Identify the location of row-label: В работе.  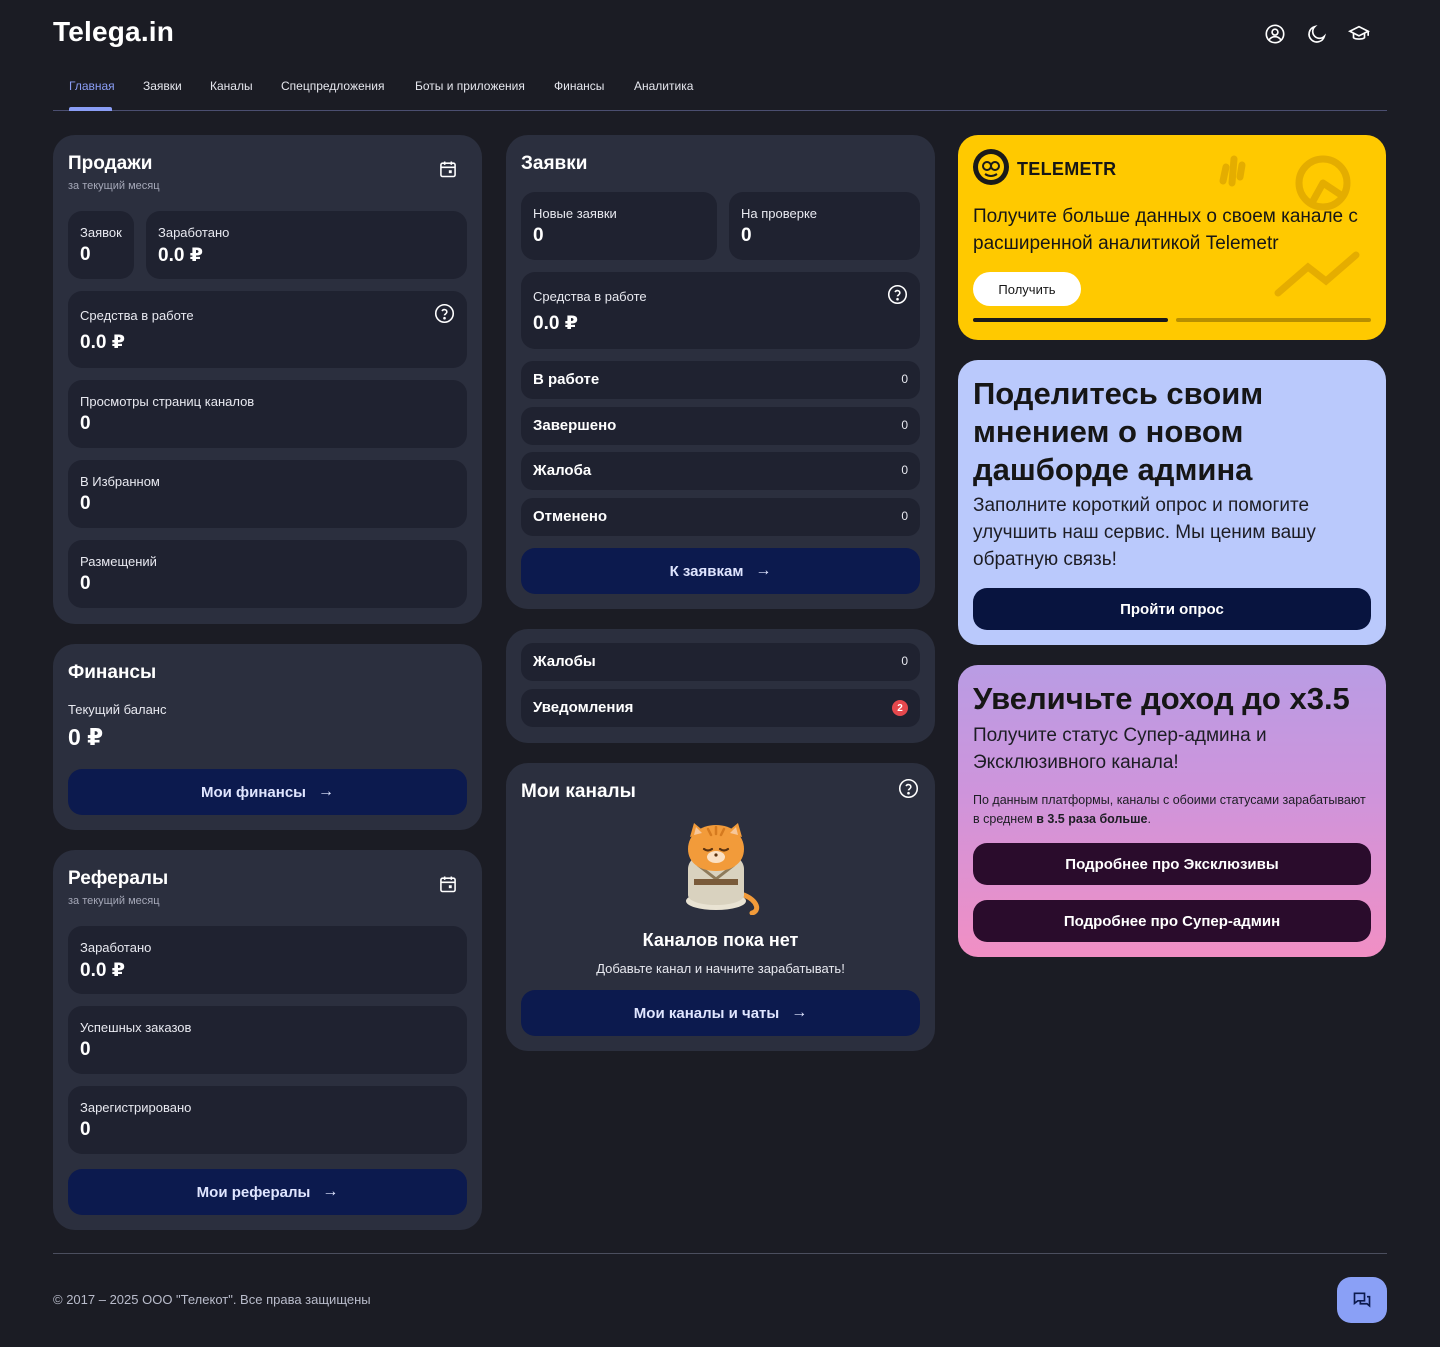
(566, 379).